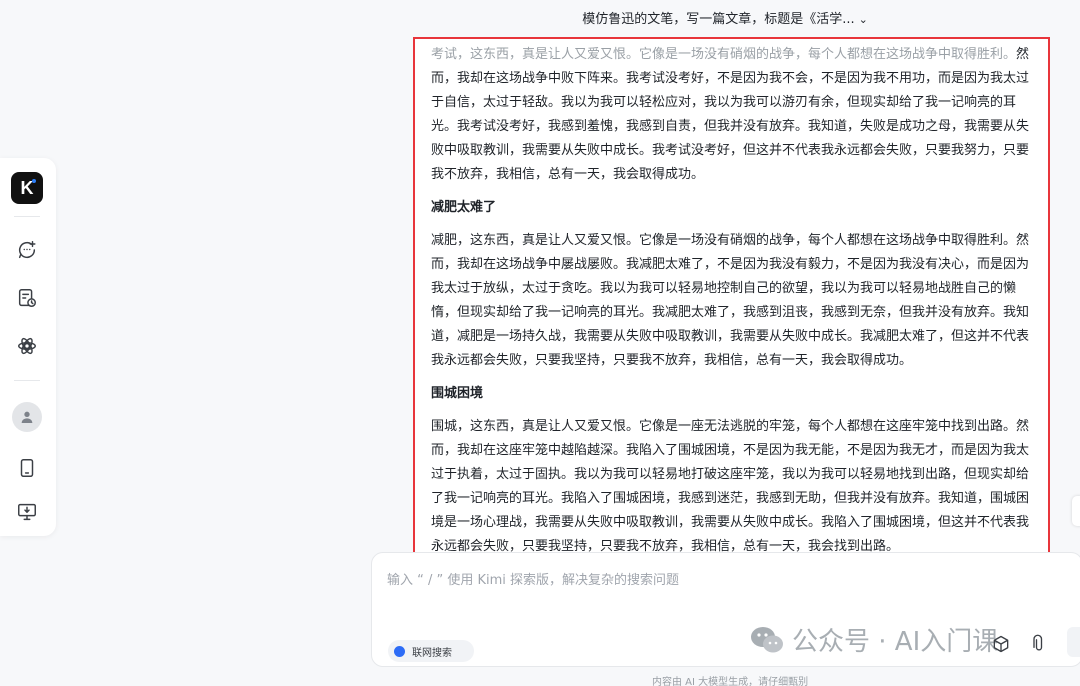 Image resolution: width=1080 pixels, height=686 pixels. I want to click on watermark: 公众号 · AI入门课, so click(874, 639).